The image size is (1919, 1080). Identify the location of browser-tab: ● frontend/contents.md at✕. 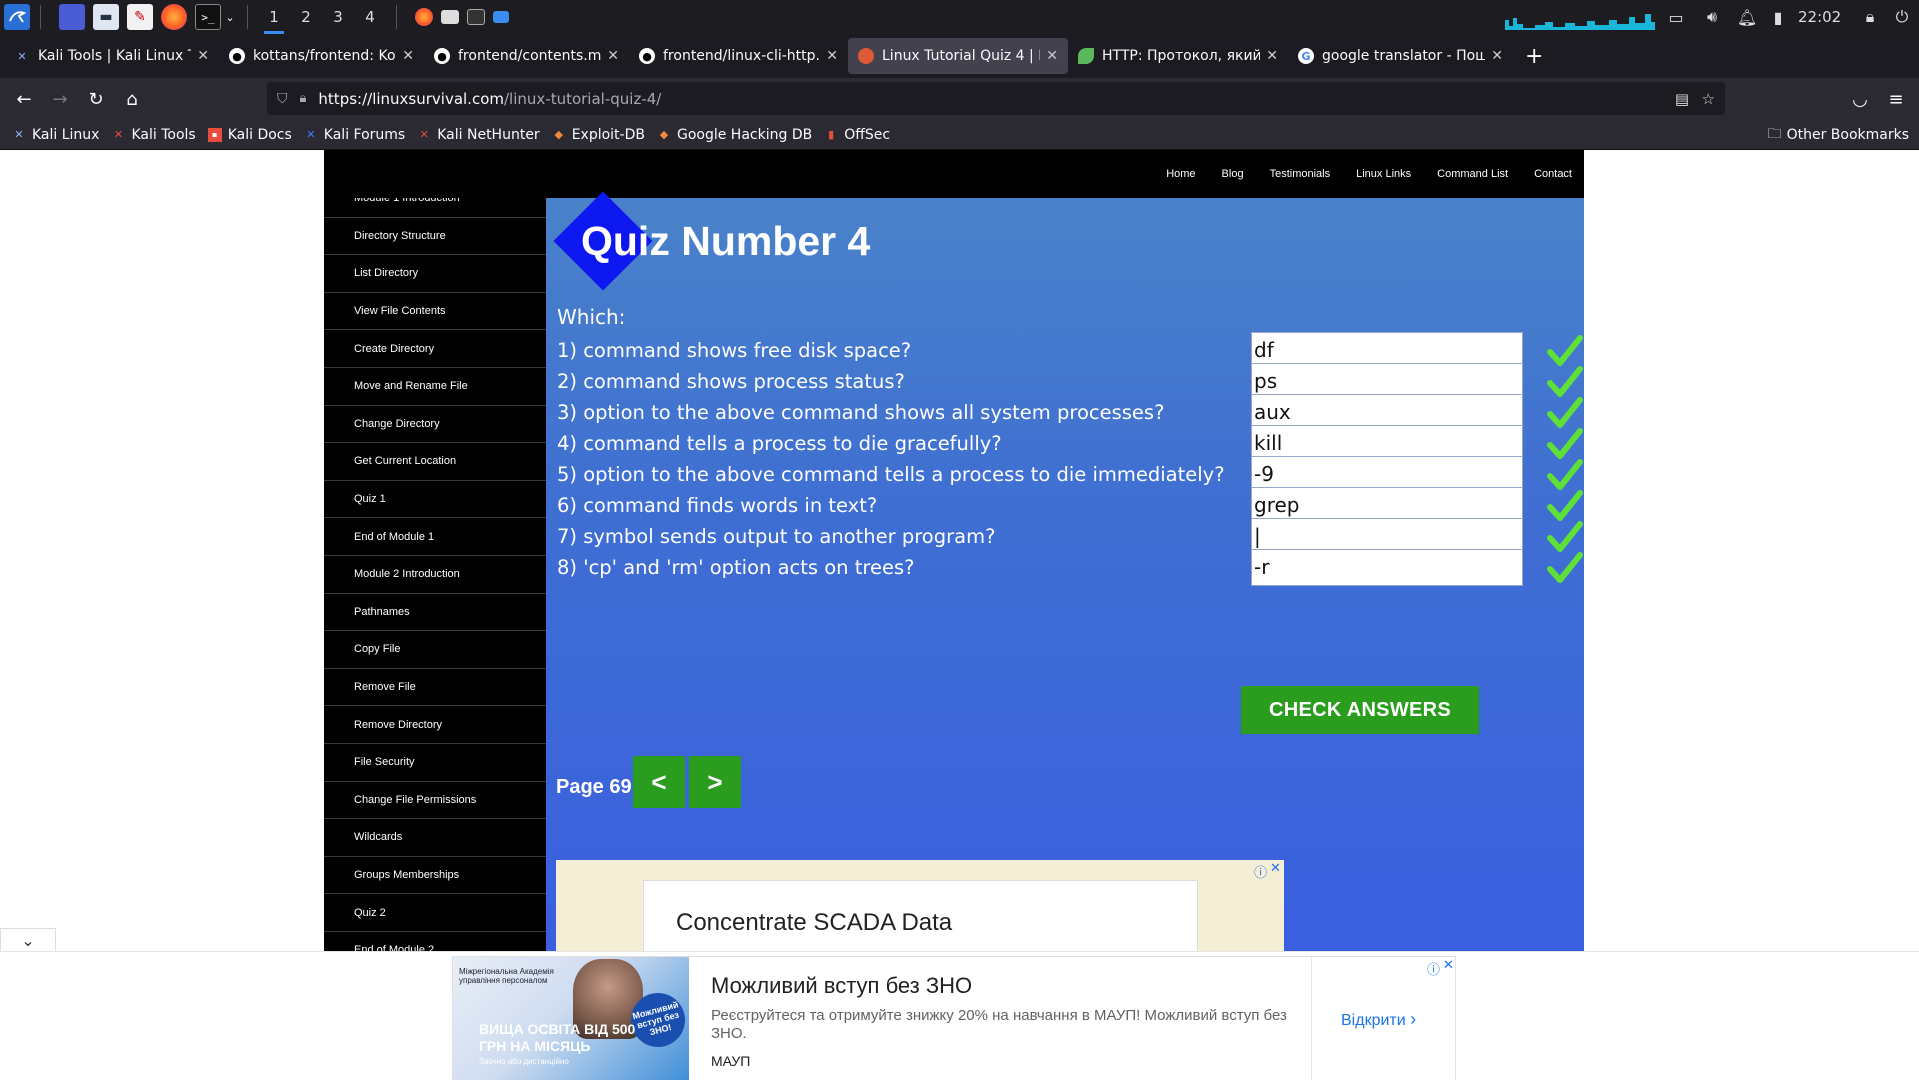
(526, 56).